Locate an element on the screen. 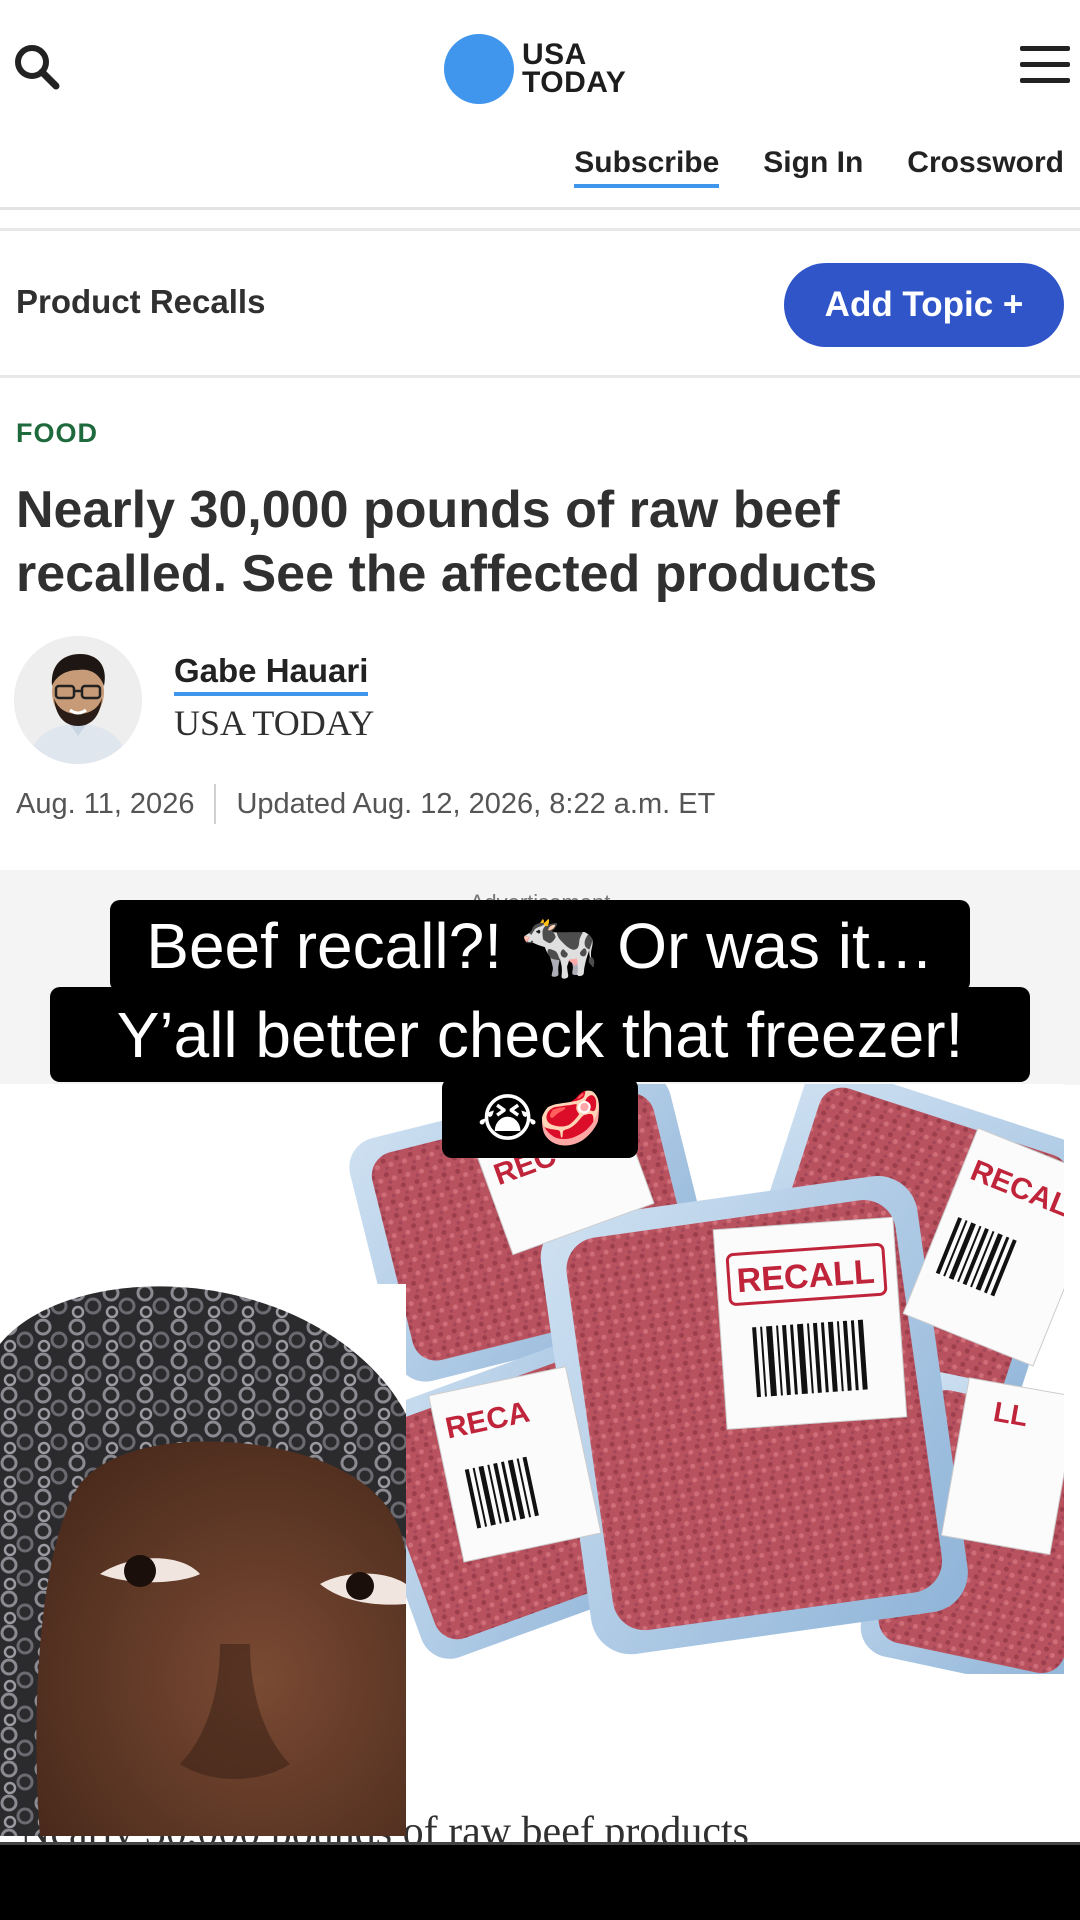 This screenshot has width=1080, height=1920. published-date: Aug. 11, 2026 is located at coordinates (105, 803).